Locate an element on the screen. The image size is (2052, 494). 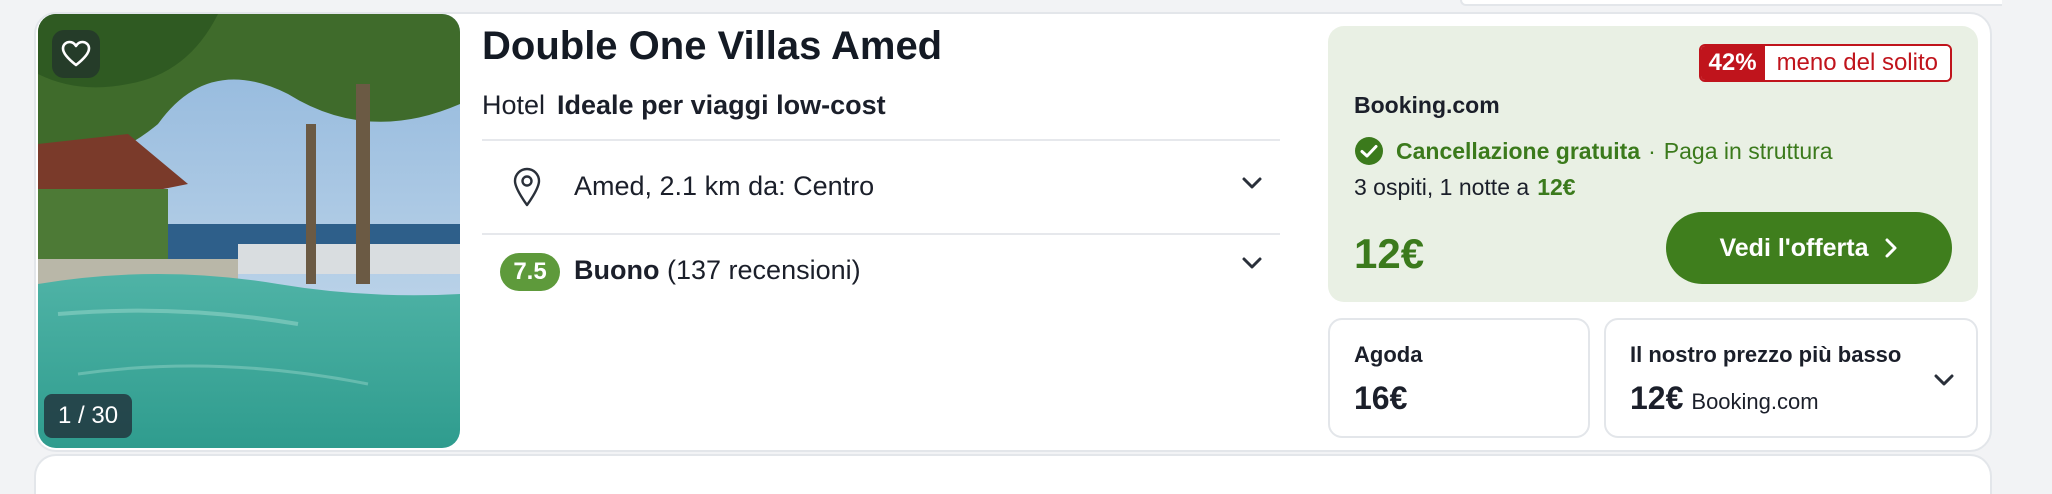
discount-text: meno del solito is located at coordinates (1857, 63).